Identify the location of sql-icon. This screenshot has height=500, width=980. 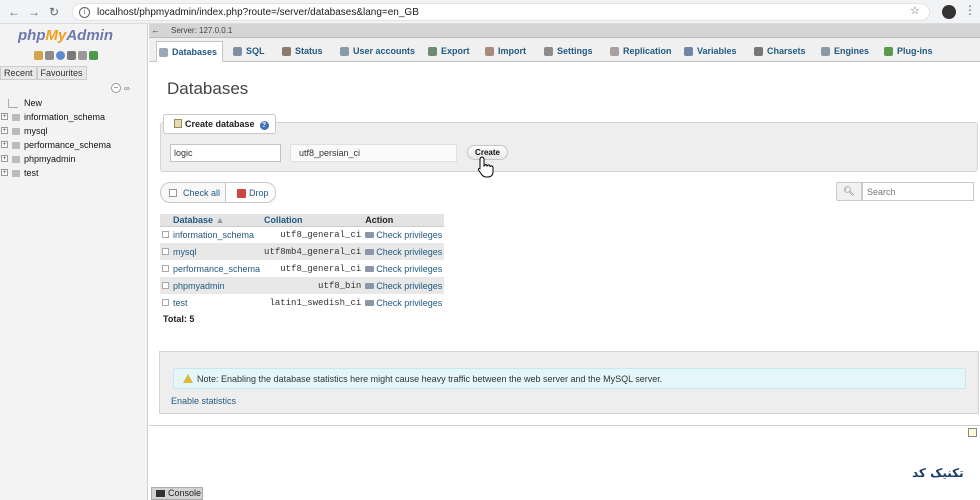
(237, 52).